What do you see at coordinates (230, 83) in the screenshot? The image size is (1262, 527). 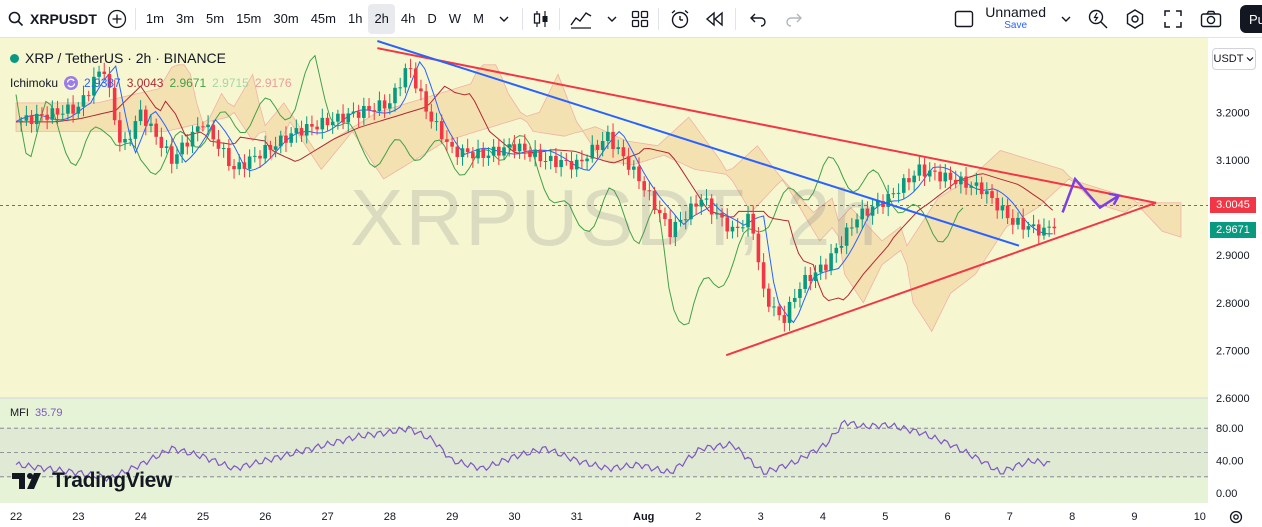 I see `ichimoku-value: 2.9715` at bounding box center [230, 83].